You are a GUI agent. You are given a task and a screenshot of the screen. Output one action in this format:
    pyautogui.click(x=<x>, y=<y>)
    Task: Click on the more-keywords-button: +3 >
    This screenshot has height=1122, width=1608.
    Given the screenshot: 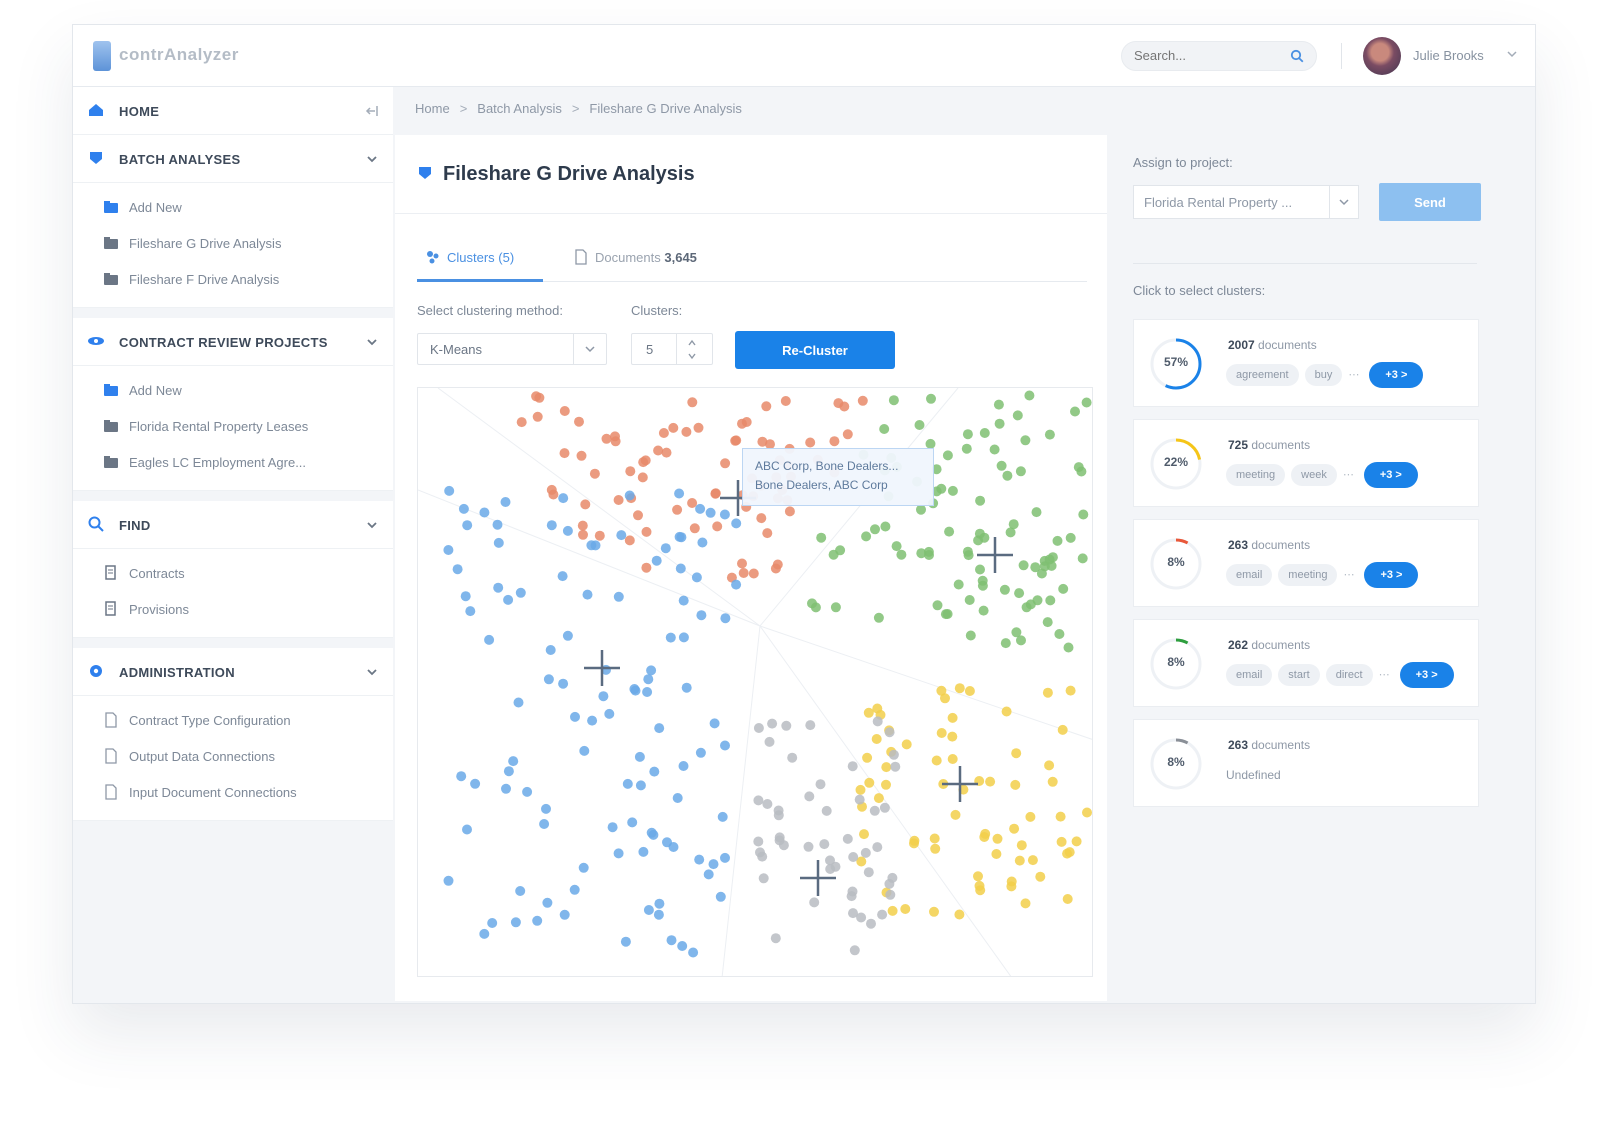 What is the action you would take?
    pyautogui.click(x=1396, y=375)
    